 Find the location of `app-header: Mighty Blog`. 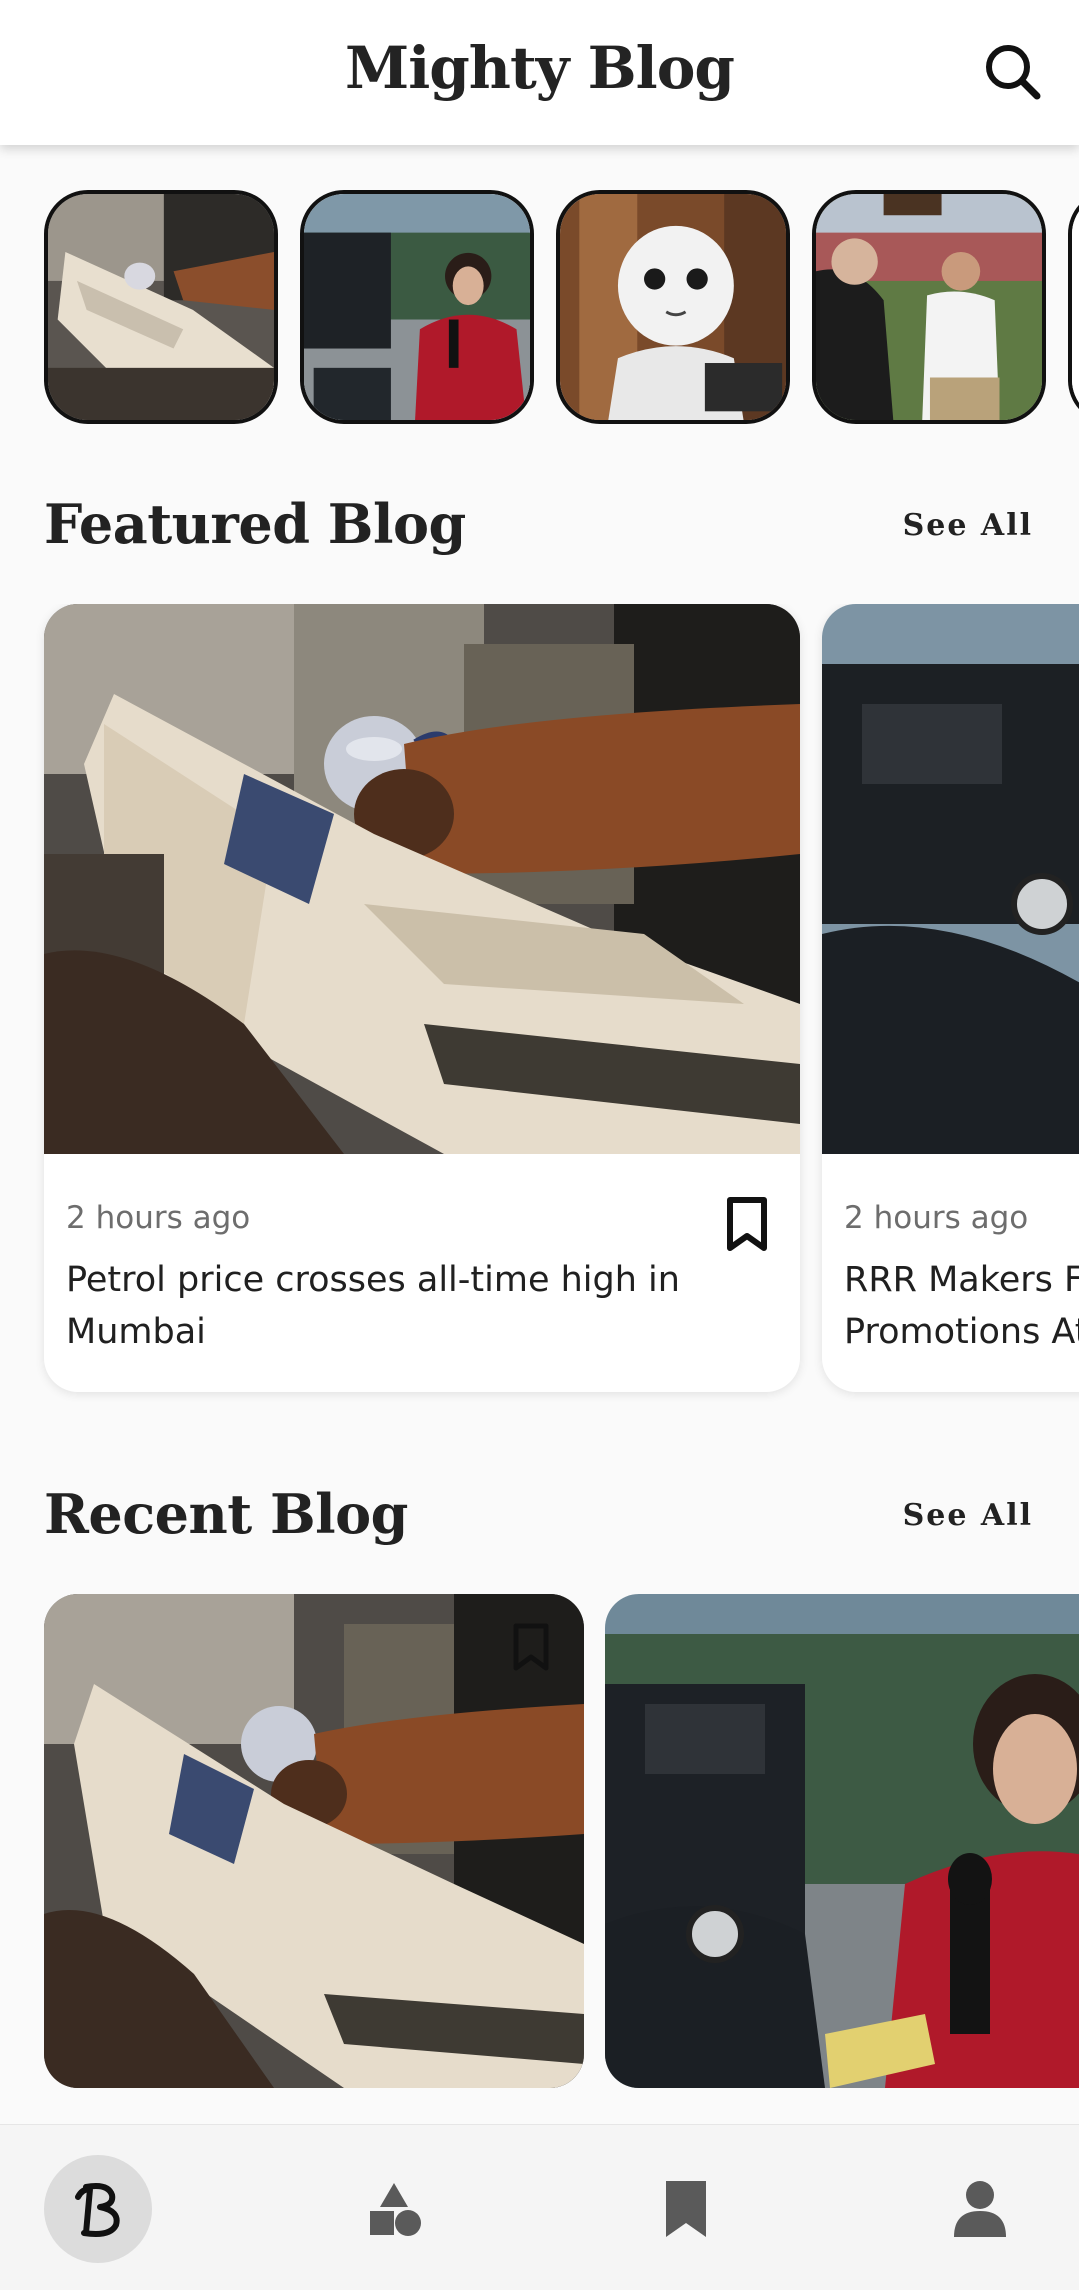

app-header: Mighty Blog is located at coordinates (539, 72).